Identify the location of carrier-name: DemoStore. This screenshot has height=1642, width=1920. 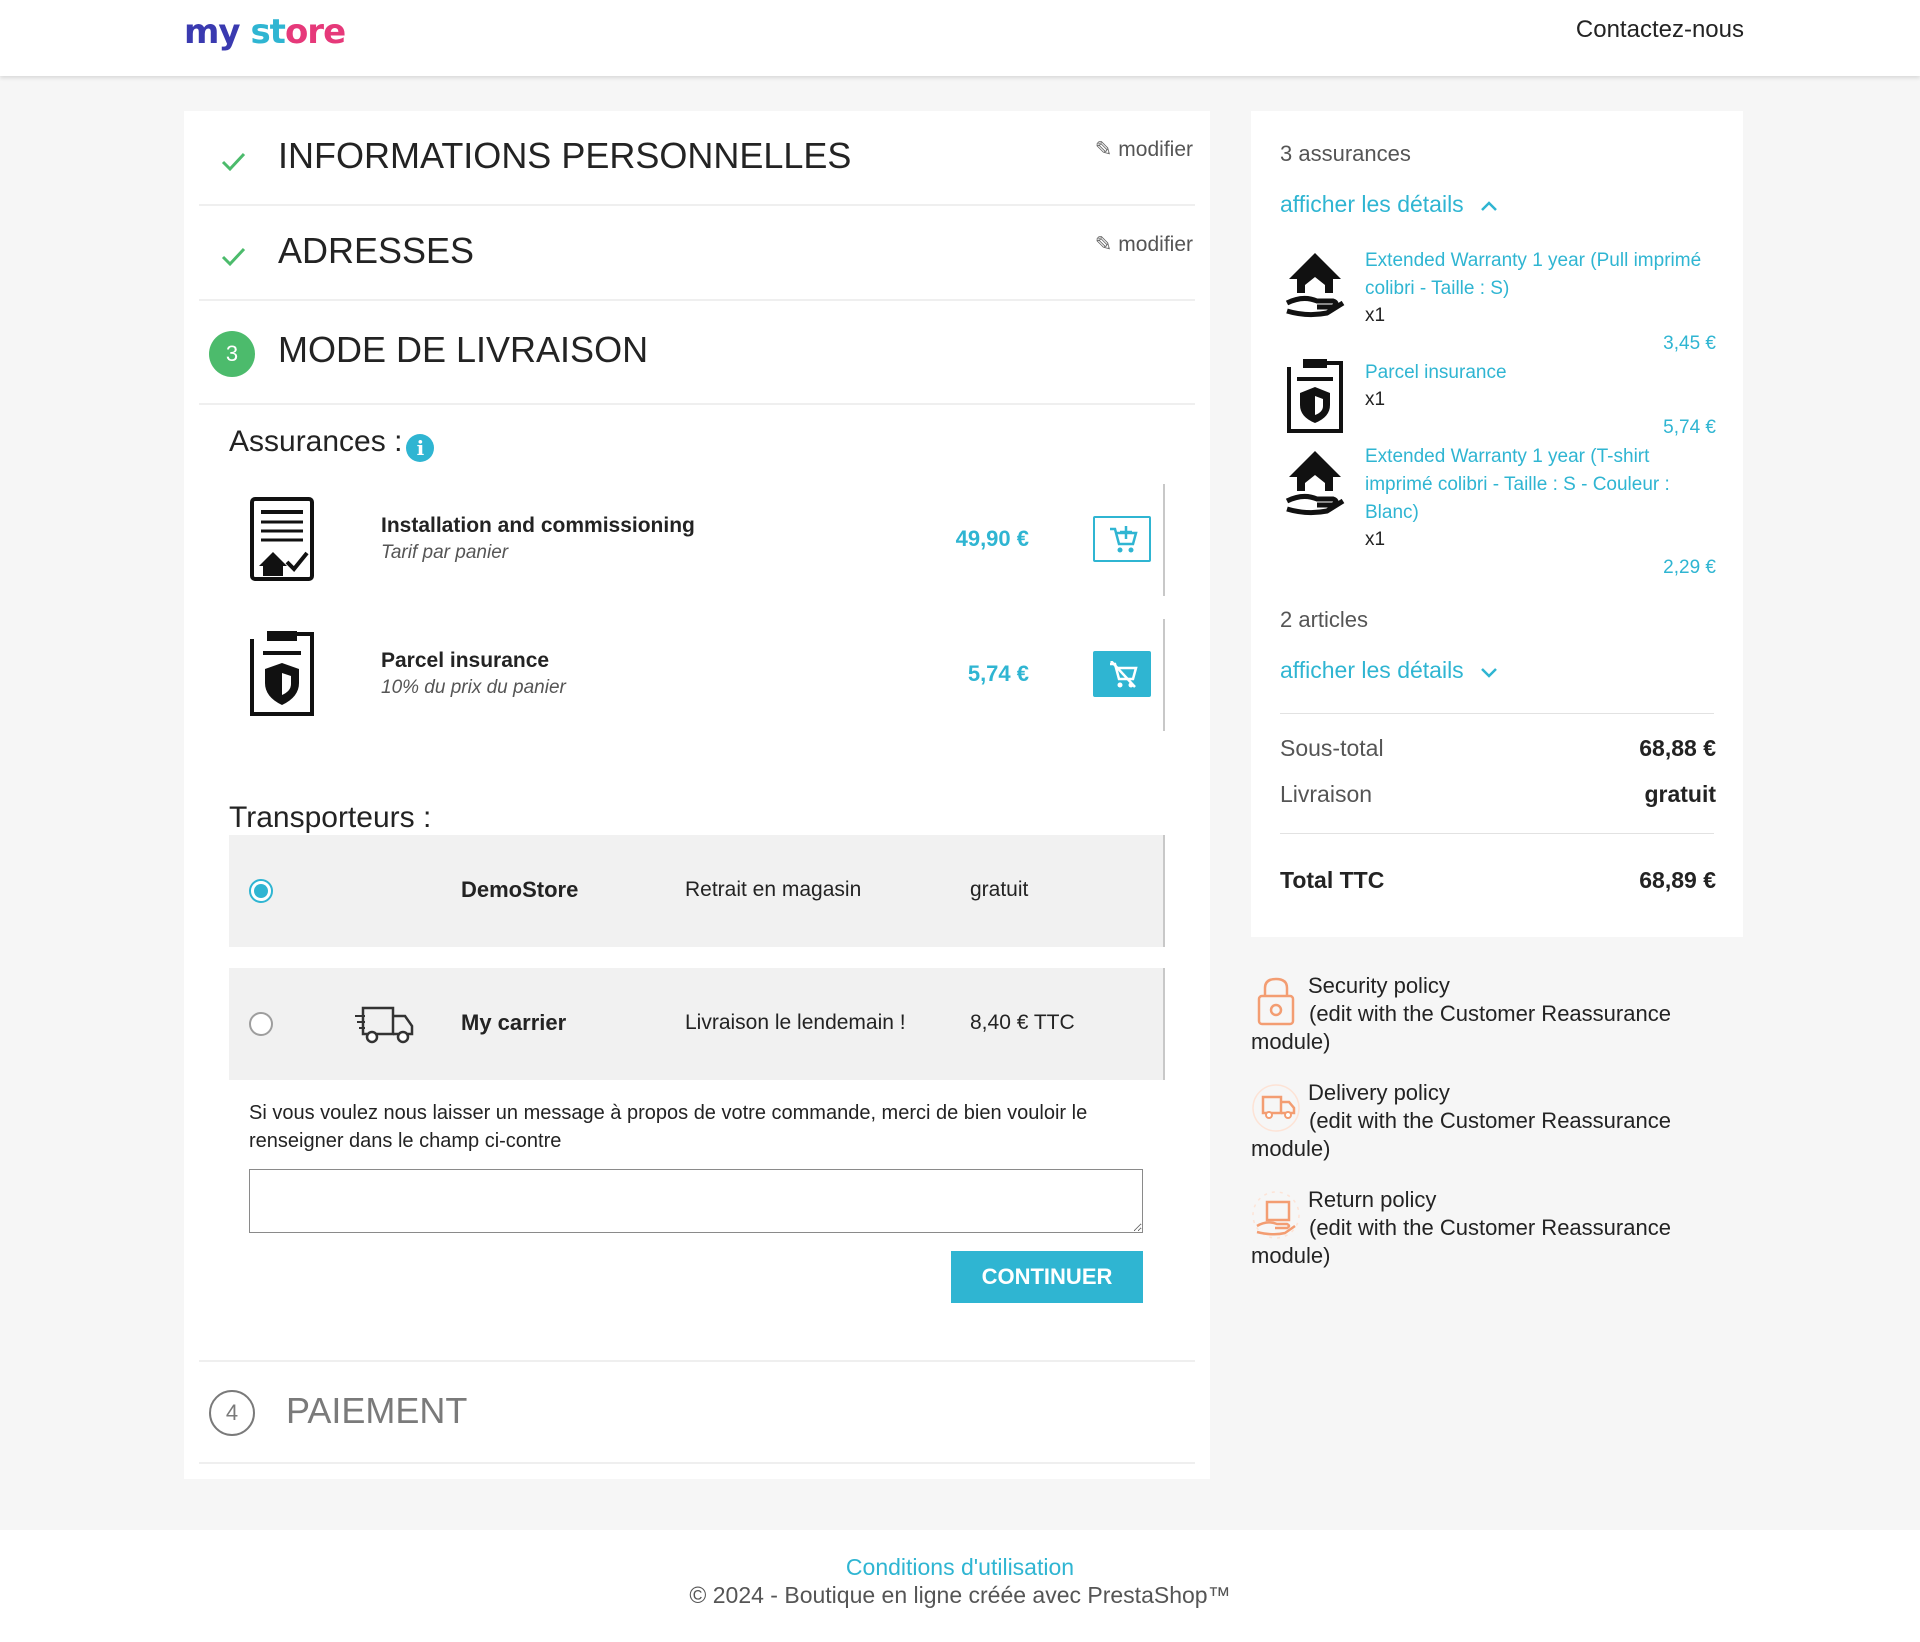
(520, 889).